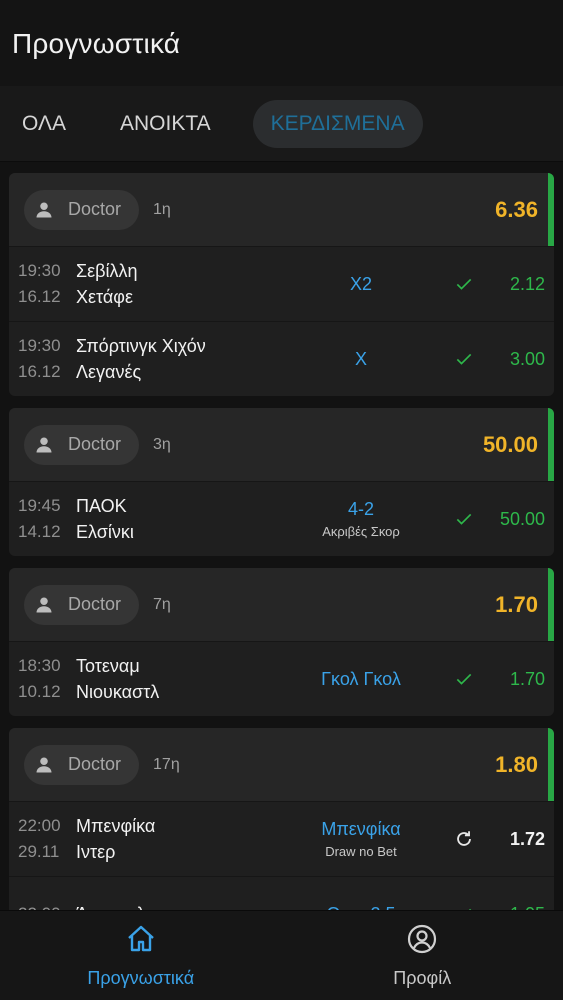 Image resolution: width=563 pixels, height=1000 pixels. I want to click on bet-pick: X, so click(361, 359).